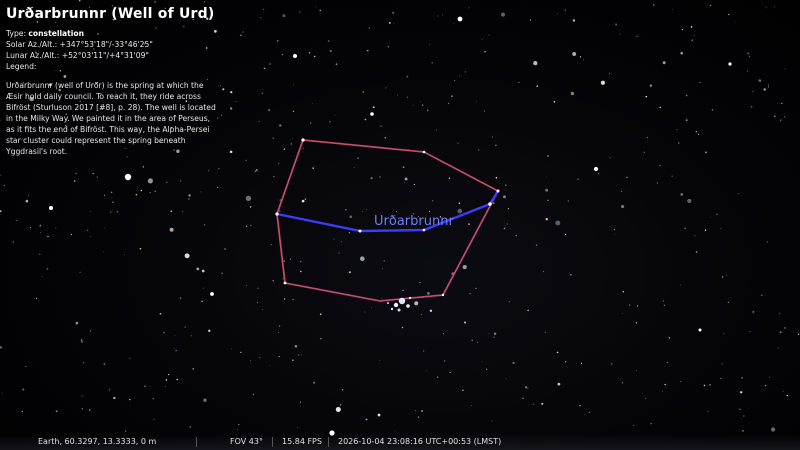 This screenshot has height=450, width=800. What do you see at coordinates (419, 442) in the screenshot?
I see `datetime-readout: 2026-10-04 23:08:16 UTC+00:53 (LMST)` at bounding box center [419, 442].